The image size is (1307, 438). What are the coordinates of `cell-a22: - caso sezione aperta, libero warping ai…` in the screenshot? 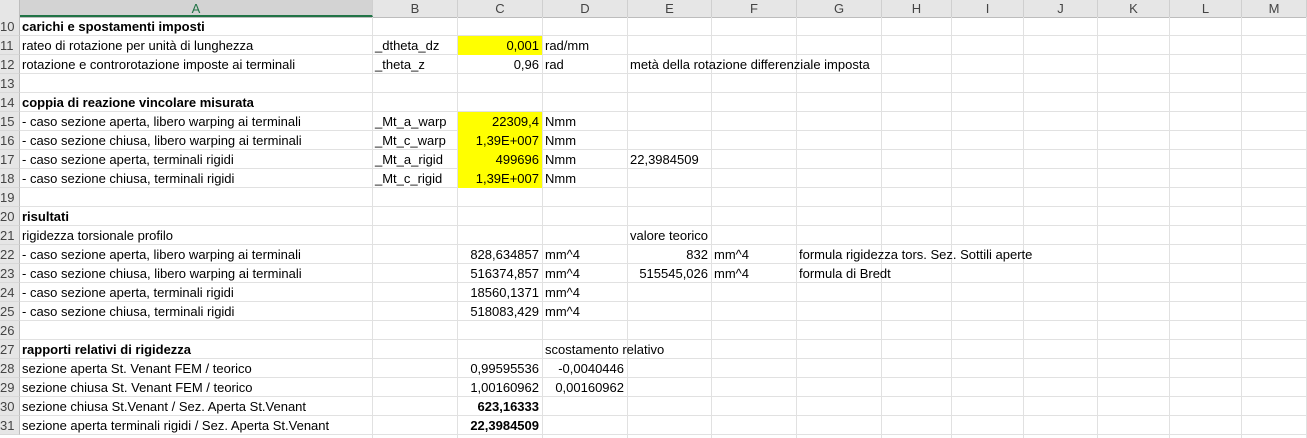 It's located at (160, 254).